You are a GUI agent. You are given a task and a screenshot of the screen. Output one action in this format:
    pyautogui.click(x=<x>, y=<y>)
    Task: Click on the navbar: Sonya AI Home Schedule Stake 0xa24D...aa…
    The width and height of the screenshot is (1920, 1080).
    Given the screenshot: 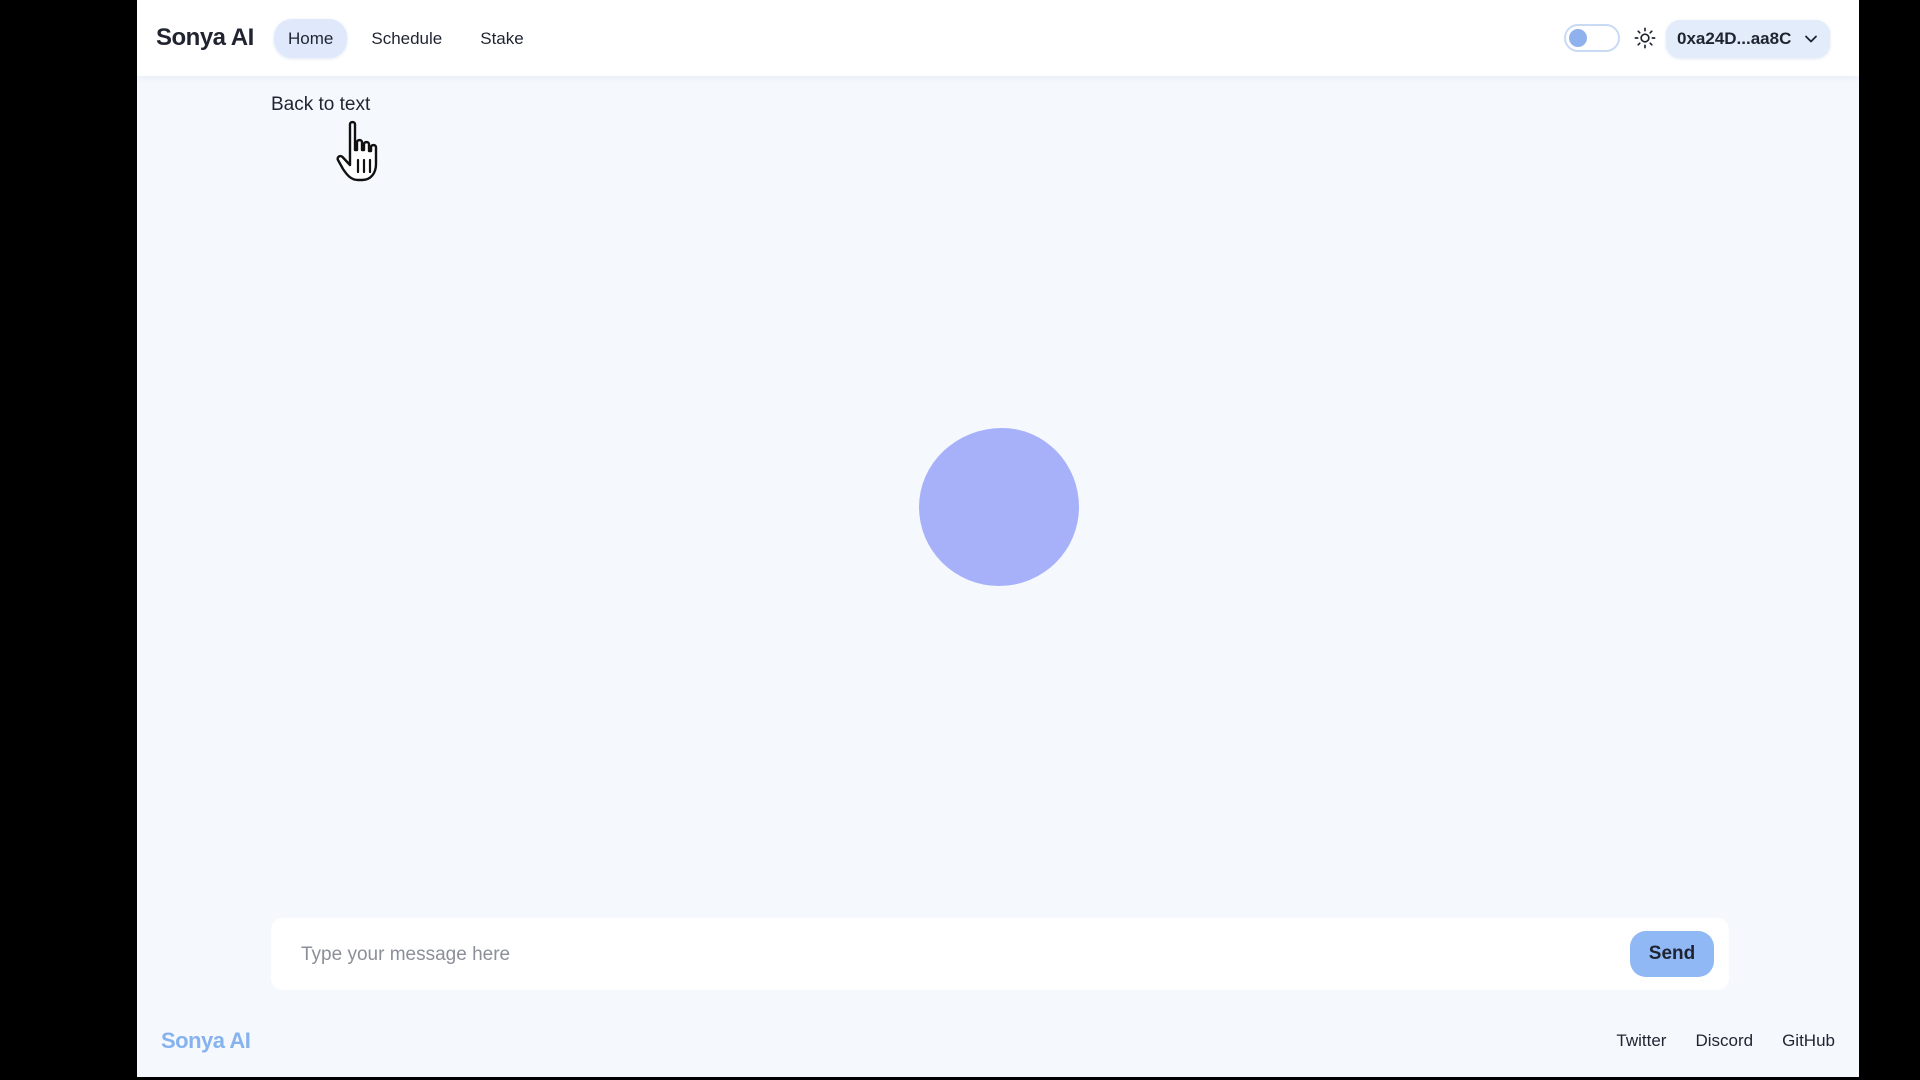 What is the action you would take?
    pyautogui.click(x=998, y=38)
    